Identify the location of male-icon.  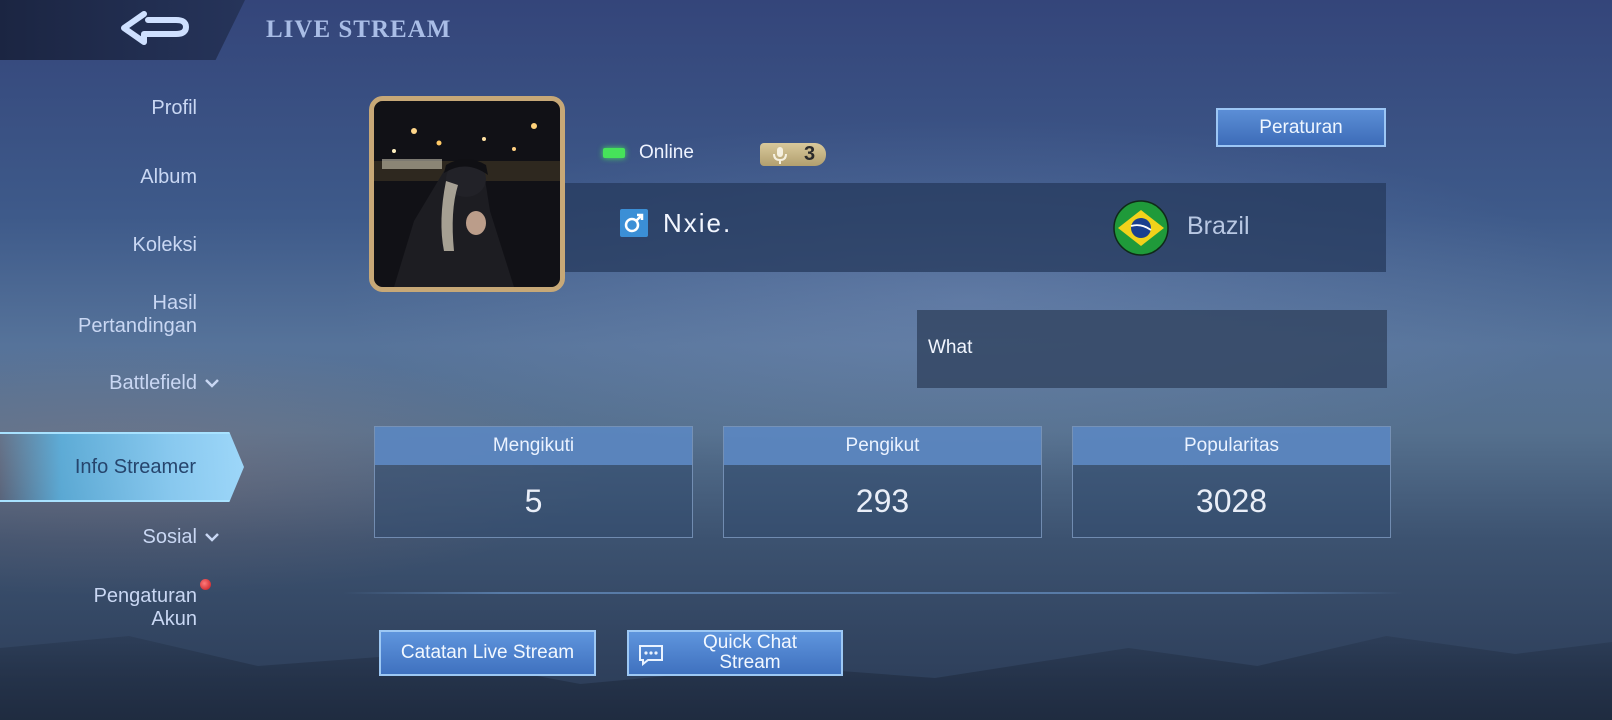
(634, 223).